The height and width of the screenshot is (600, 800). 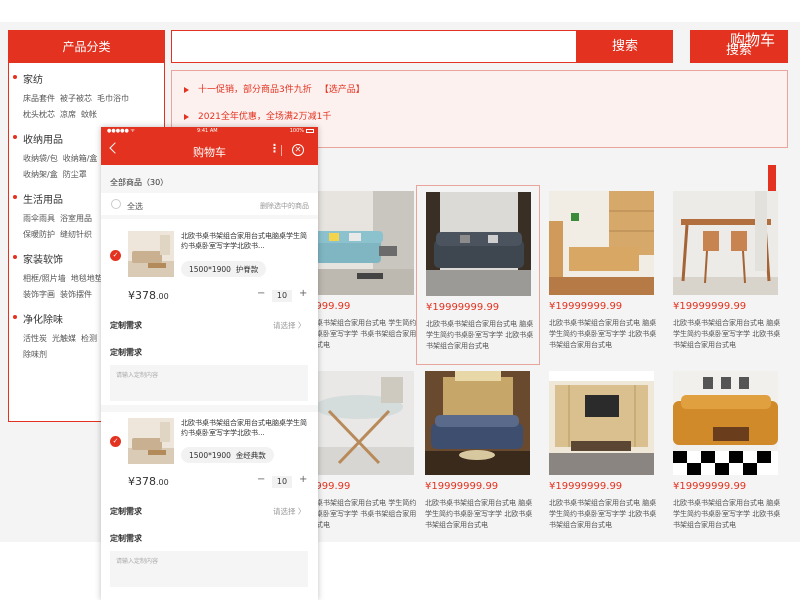 What do you see at coordinates (296, 131) in the screenshot?
I see `battery-percent: 100%` at bounding box center [296, 131].